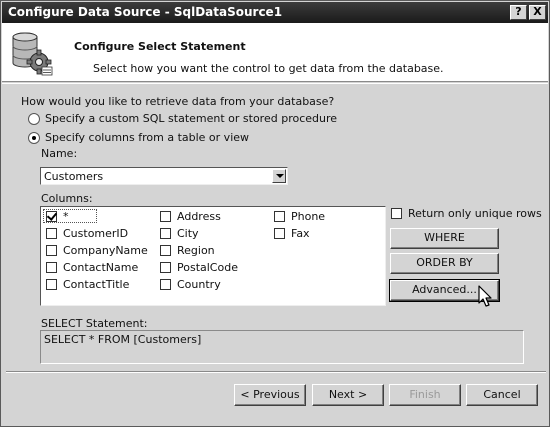  Describe the element at coordinates (34, 138) in the screenshot. I see `radio-specify-columns` at that location.